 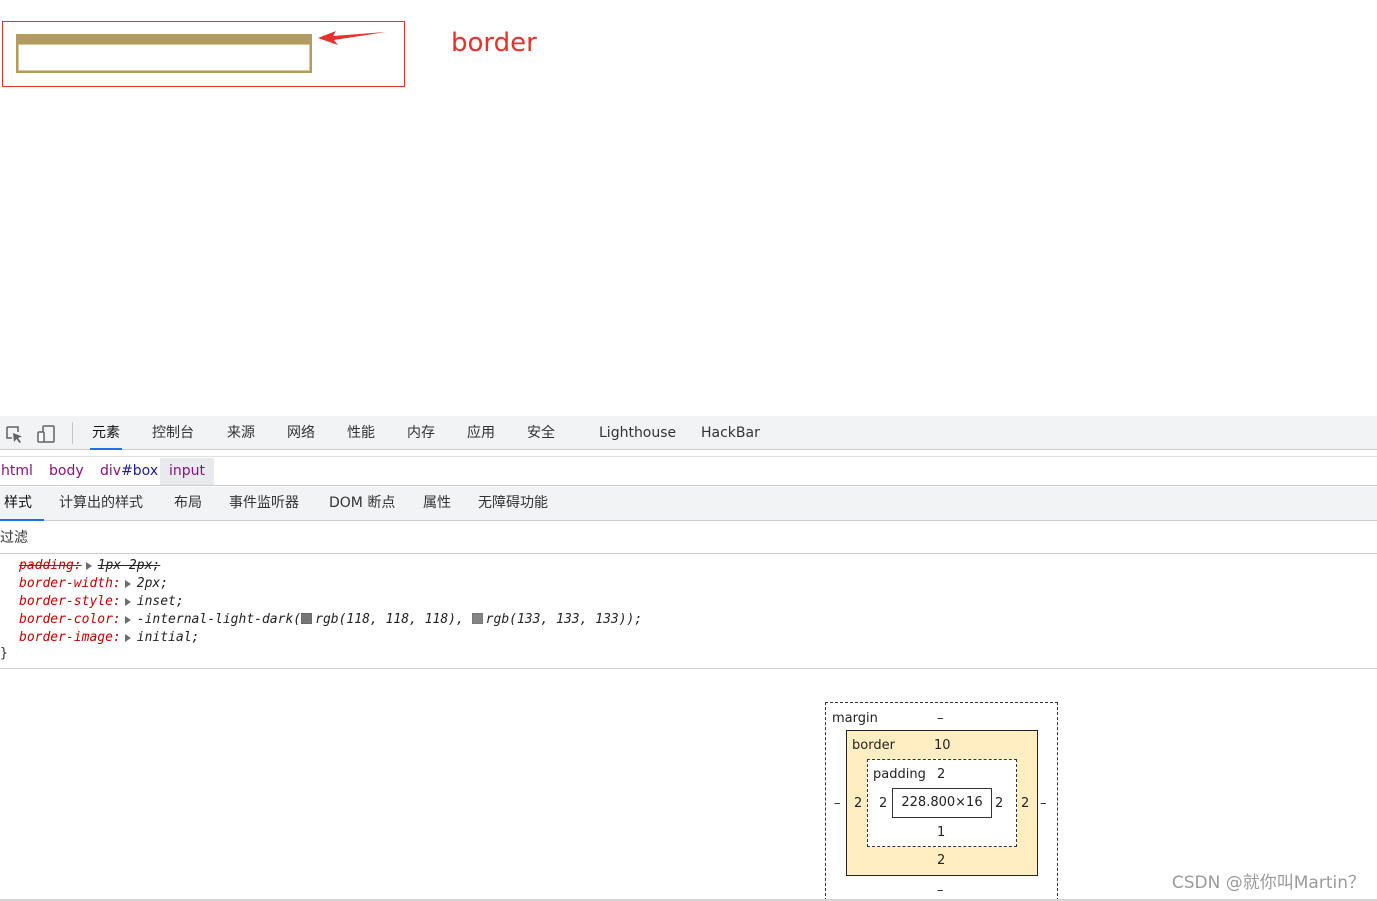 I want to click on style-declaration-border-width: border-width: 2px;, so click(x=93, y=584).